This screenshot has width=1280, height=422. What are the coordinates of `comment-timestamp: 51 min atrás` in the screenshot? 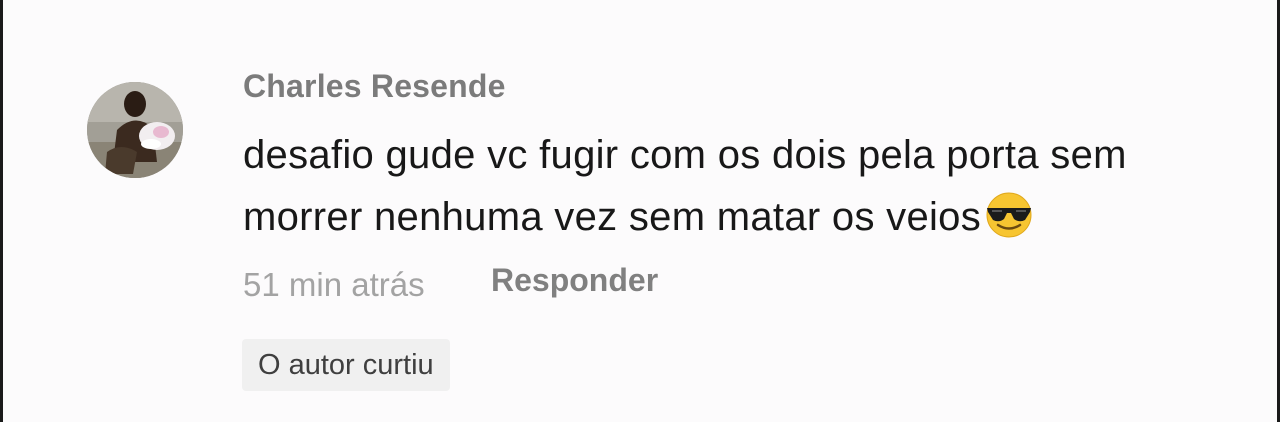 It's located at (334, 284).